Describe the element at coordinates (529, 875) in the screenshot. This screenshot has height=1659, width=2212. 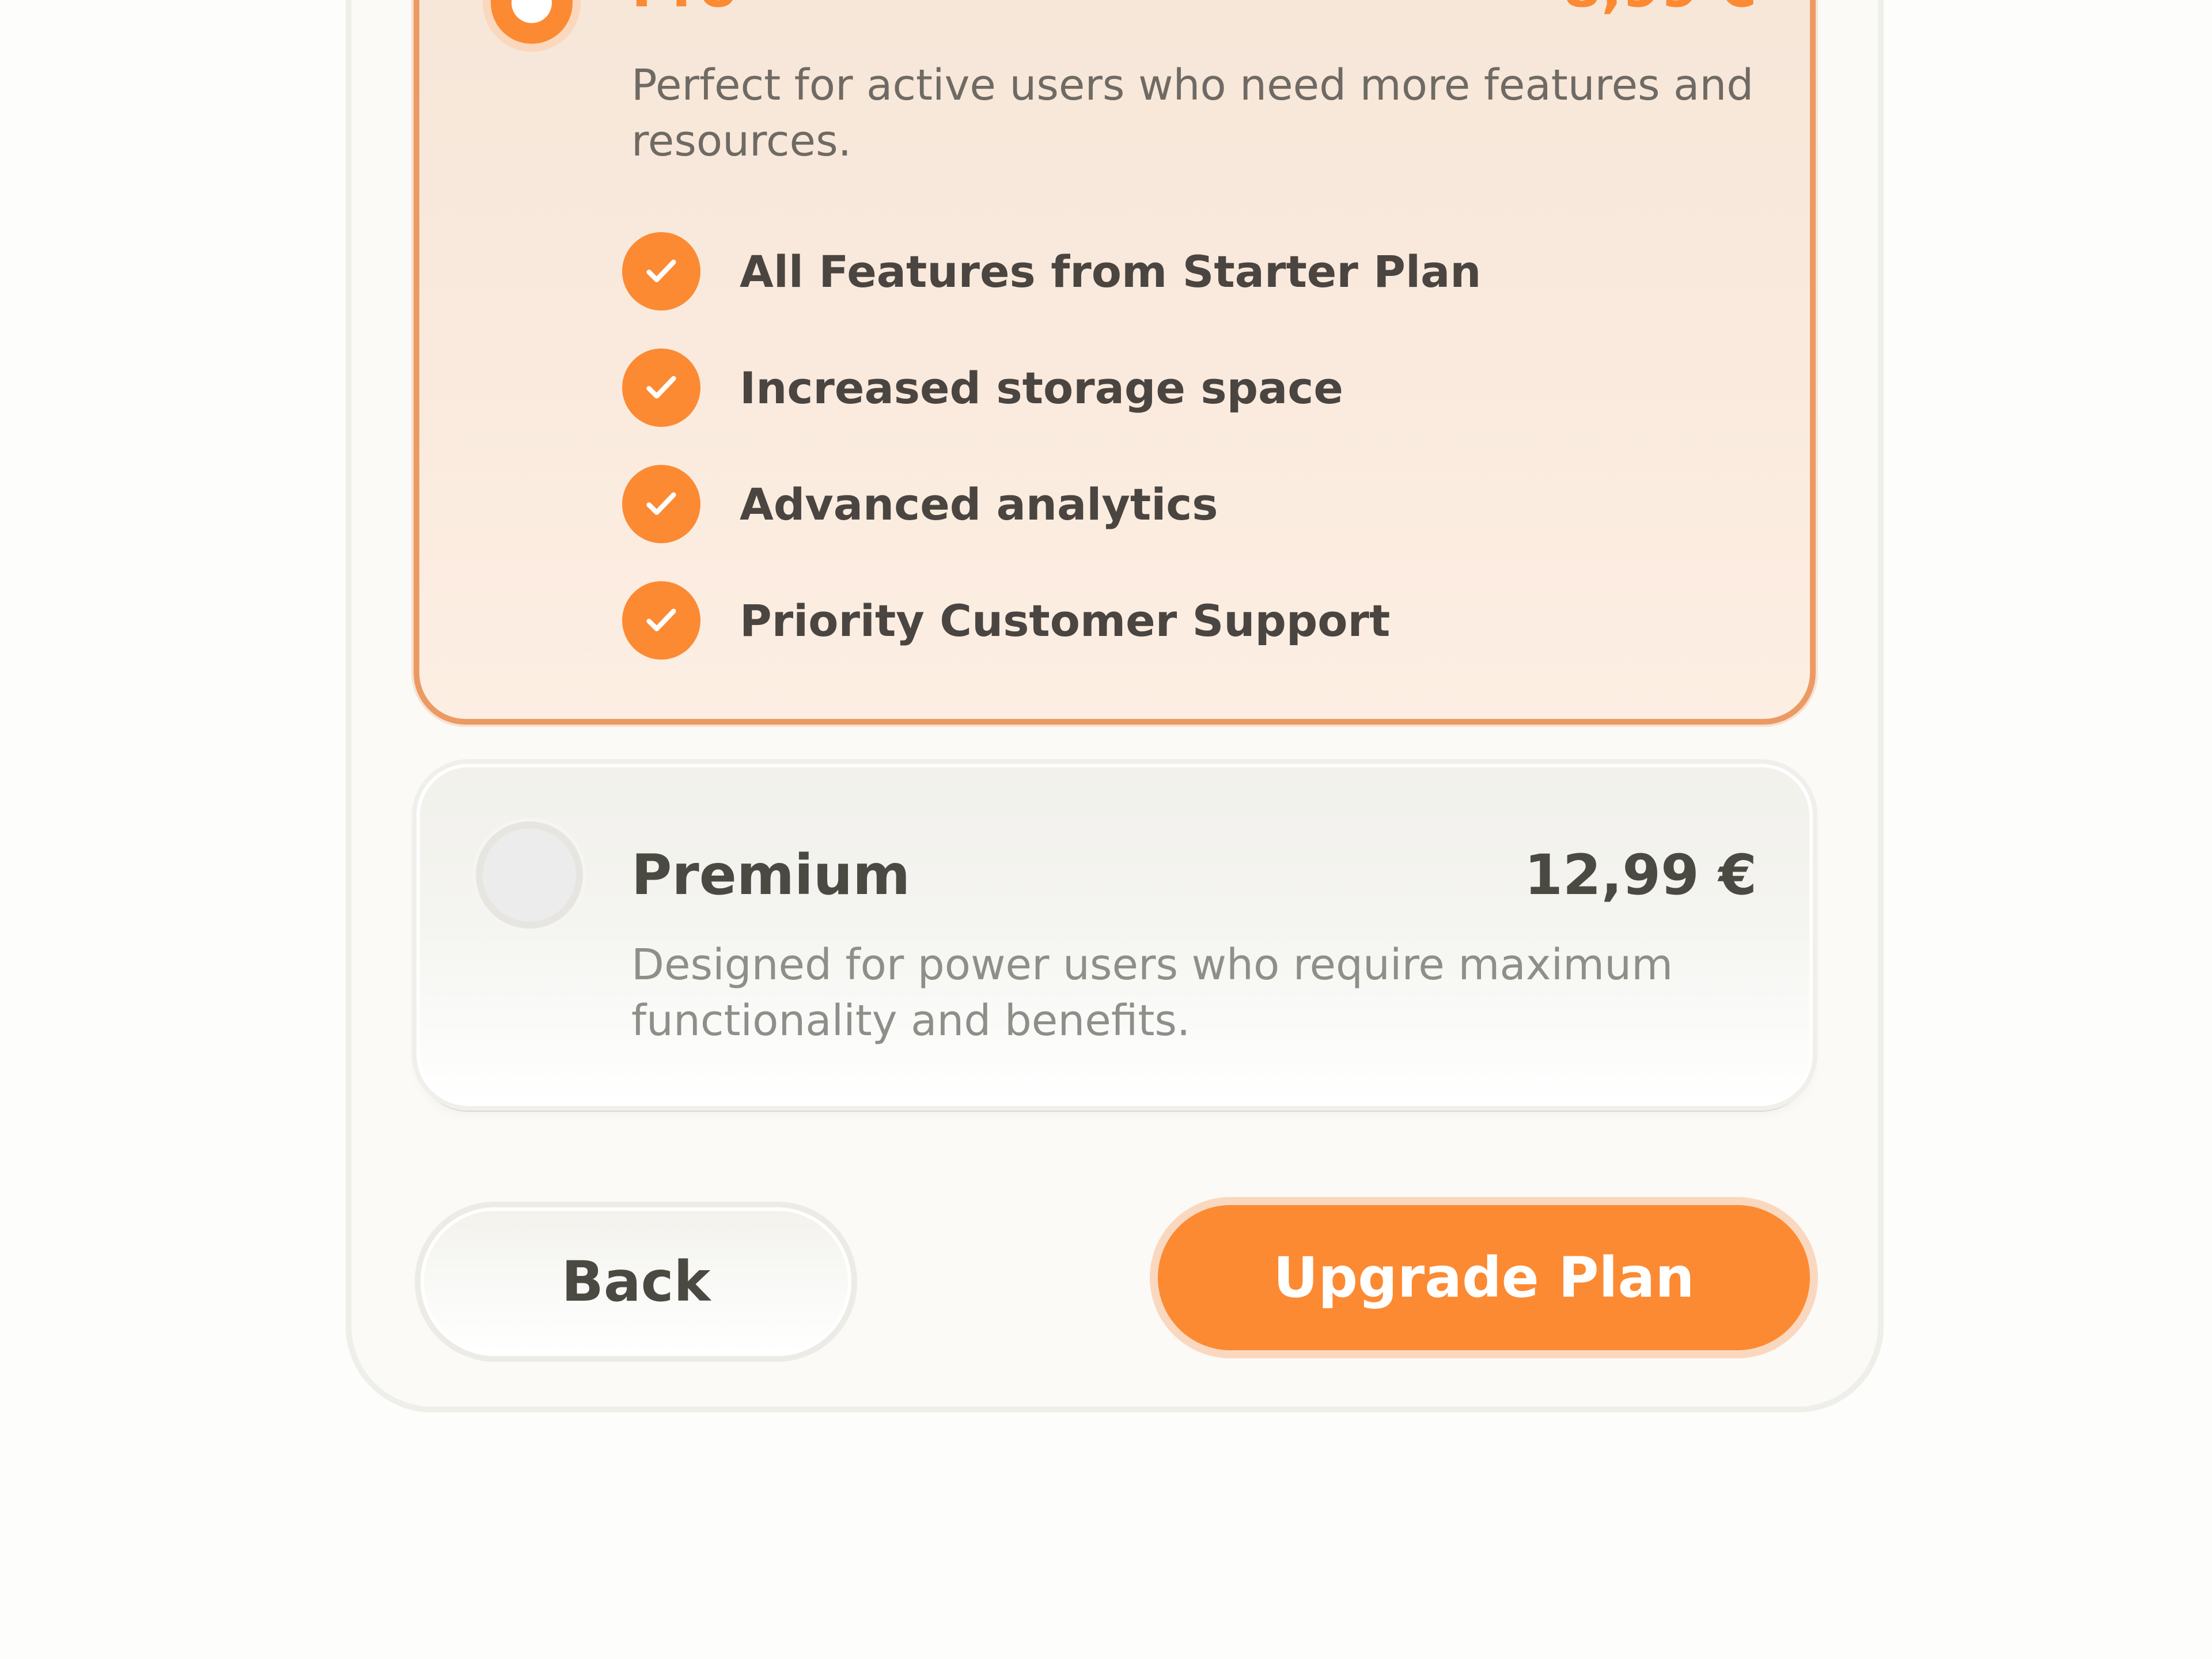
I see `radio-unselected-icon` at that location.